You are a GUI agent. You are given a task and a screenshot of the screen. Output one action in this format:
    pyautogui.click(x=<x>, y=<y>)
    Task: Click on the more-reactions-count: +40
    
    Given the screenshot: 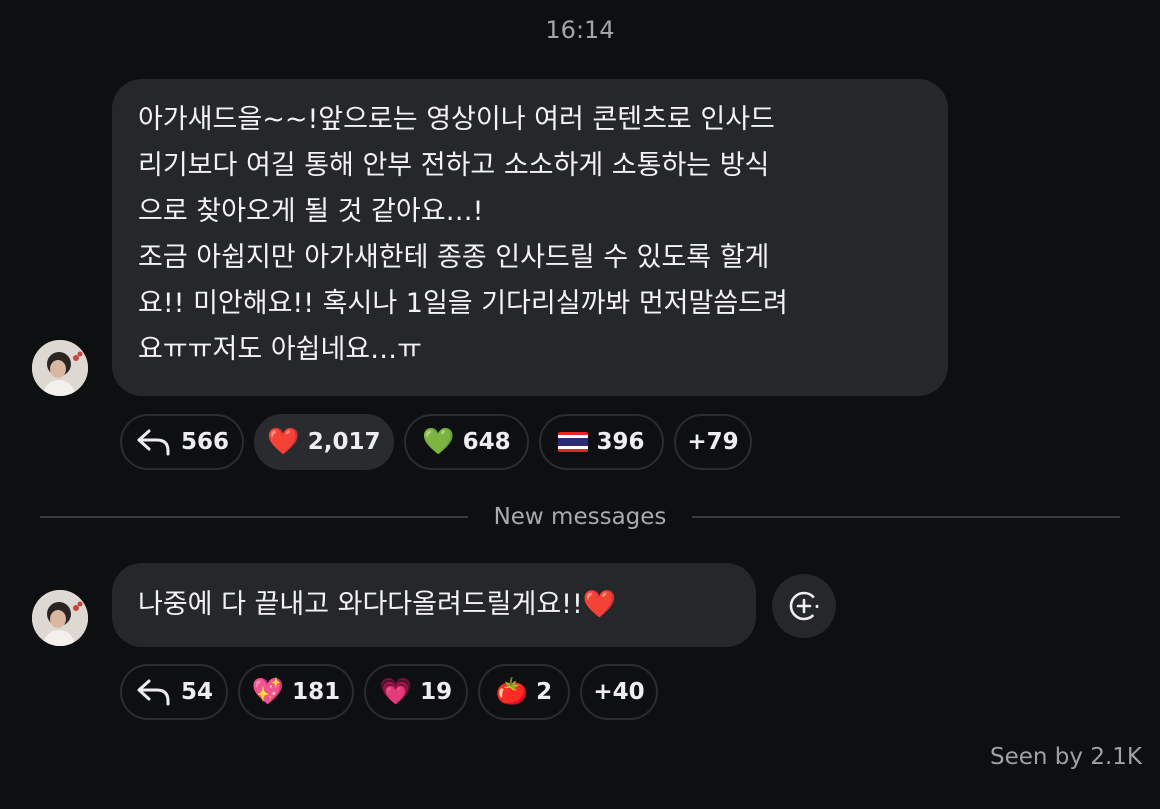 What is the action you would take?
    pyautogui.click(x=619, y=692)
    